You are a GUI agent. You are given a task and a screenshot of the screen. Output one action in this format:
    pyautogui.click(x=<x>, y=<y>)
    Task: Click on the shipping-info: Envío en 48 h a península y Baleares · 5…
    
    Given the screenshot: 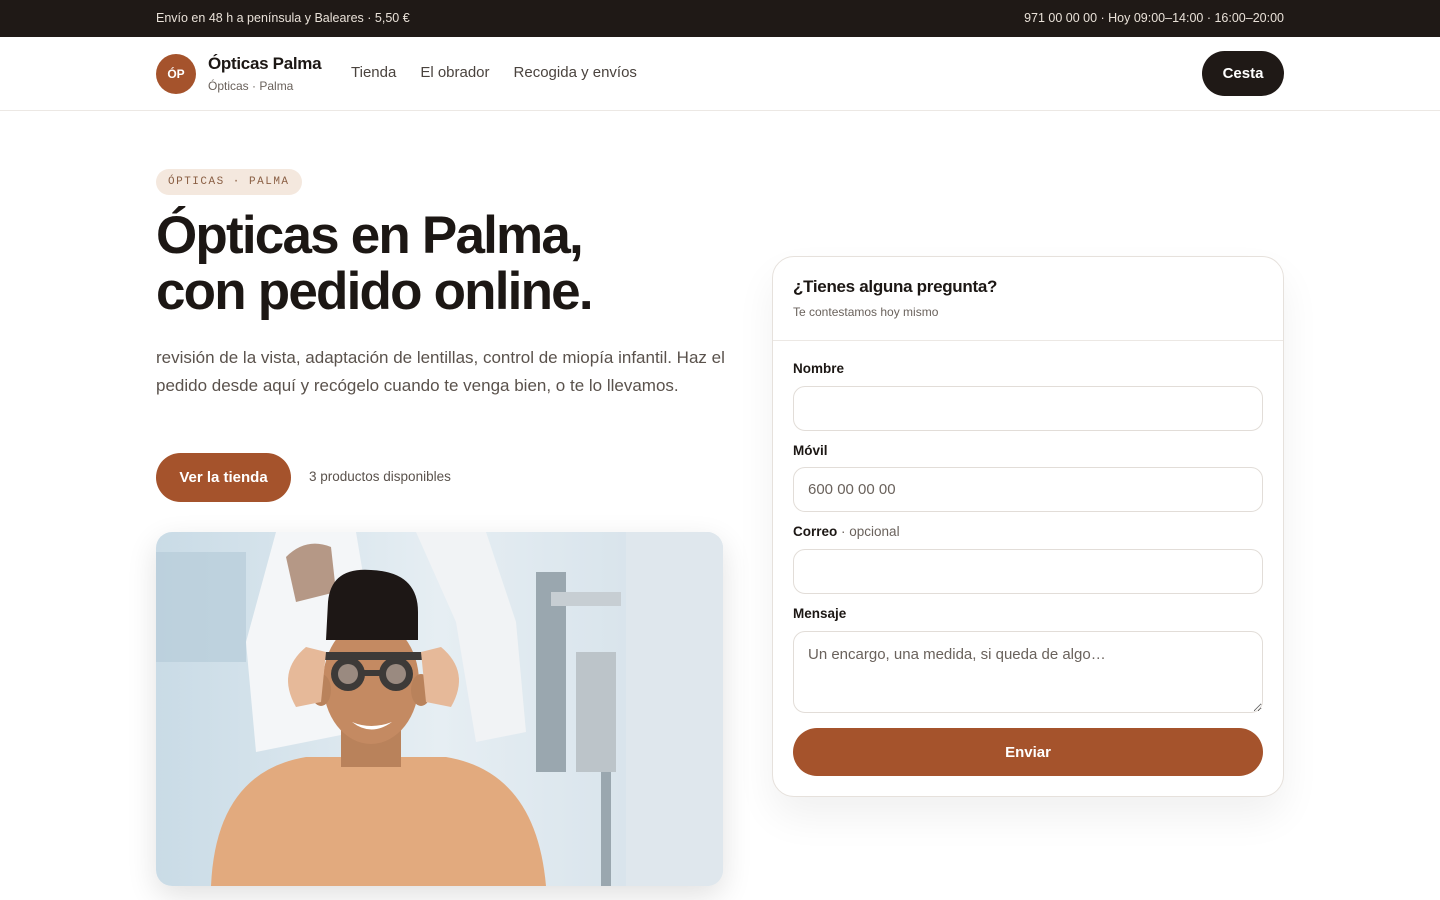 What is the action you would take?
    pyautogui.click(x=283, y=18)
    